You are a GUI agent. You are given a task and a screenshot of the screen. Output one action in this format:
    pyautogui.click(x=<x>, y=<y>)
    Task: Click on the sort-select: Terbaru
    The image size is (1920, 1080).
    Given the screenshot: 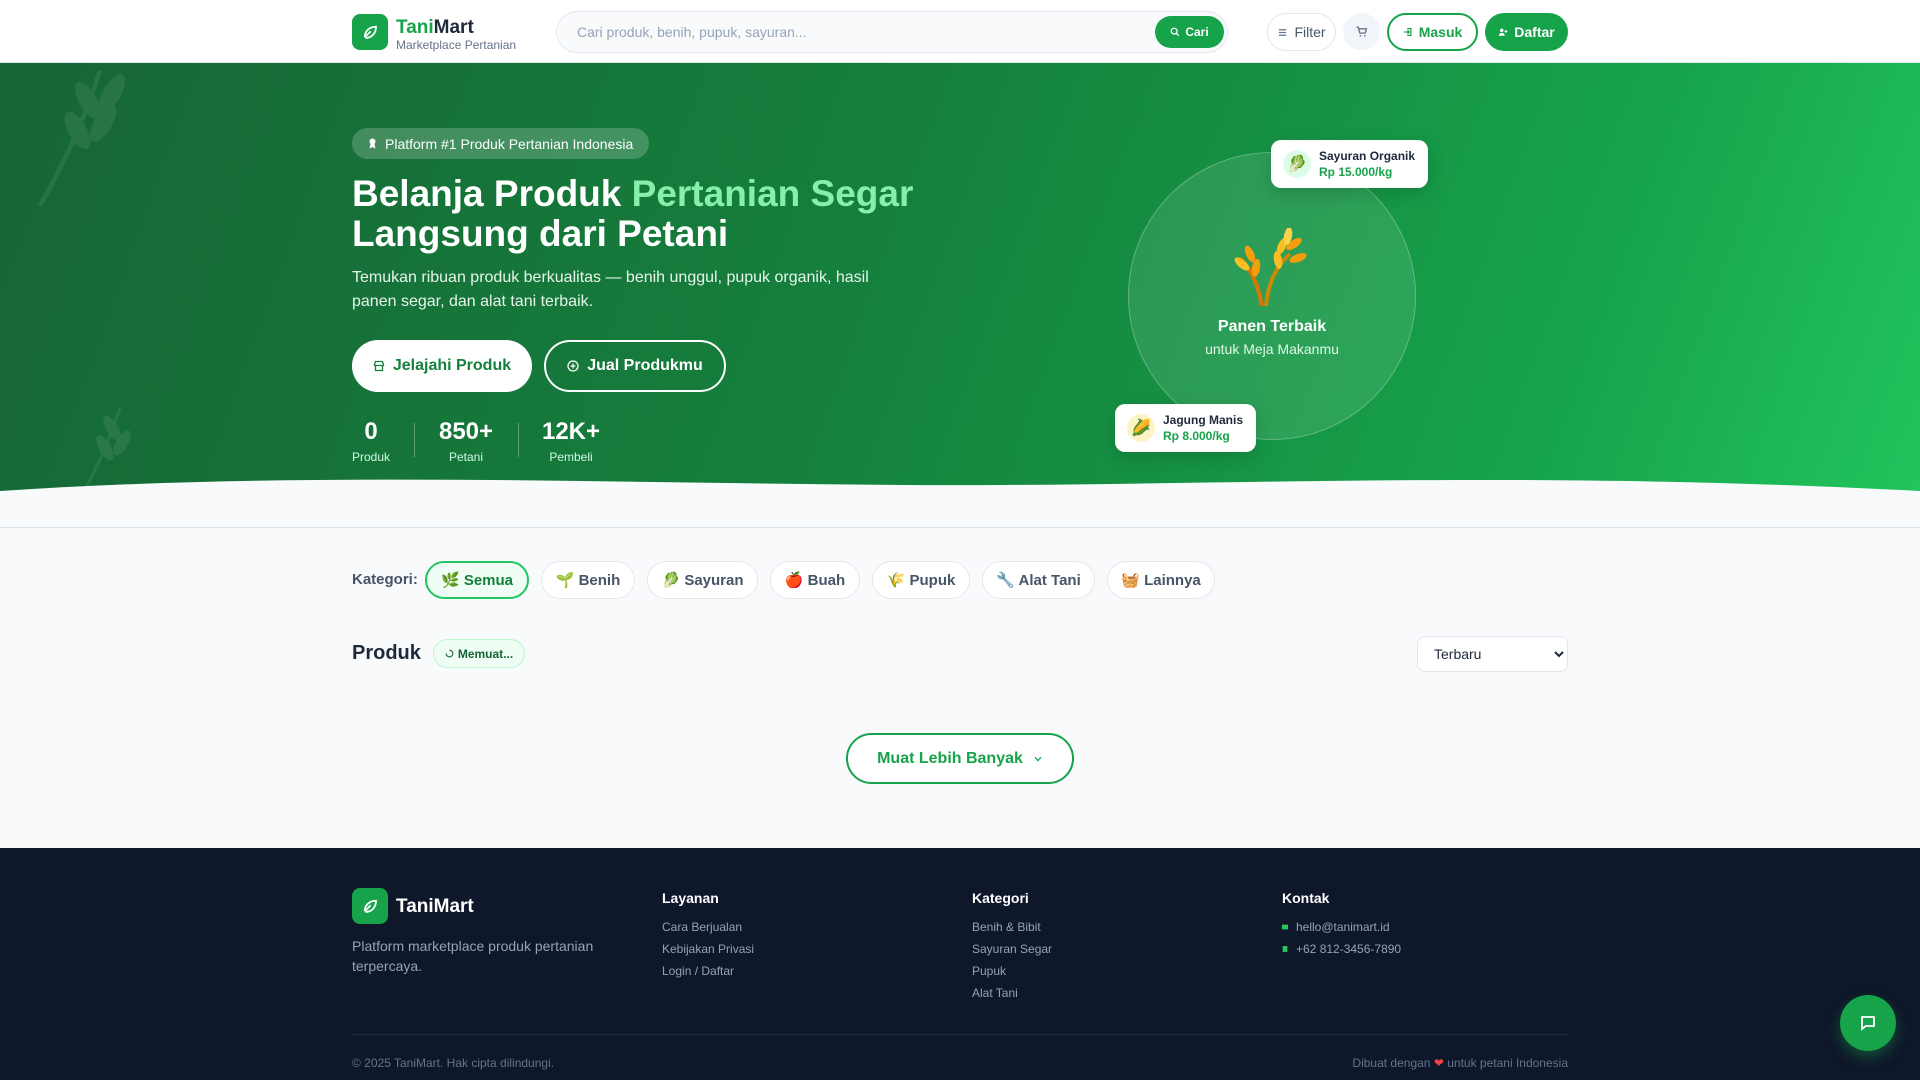 What is the action you would take?
    pyautogui.click(x=1492, y=654)
    